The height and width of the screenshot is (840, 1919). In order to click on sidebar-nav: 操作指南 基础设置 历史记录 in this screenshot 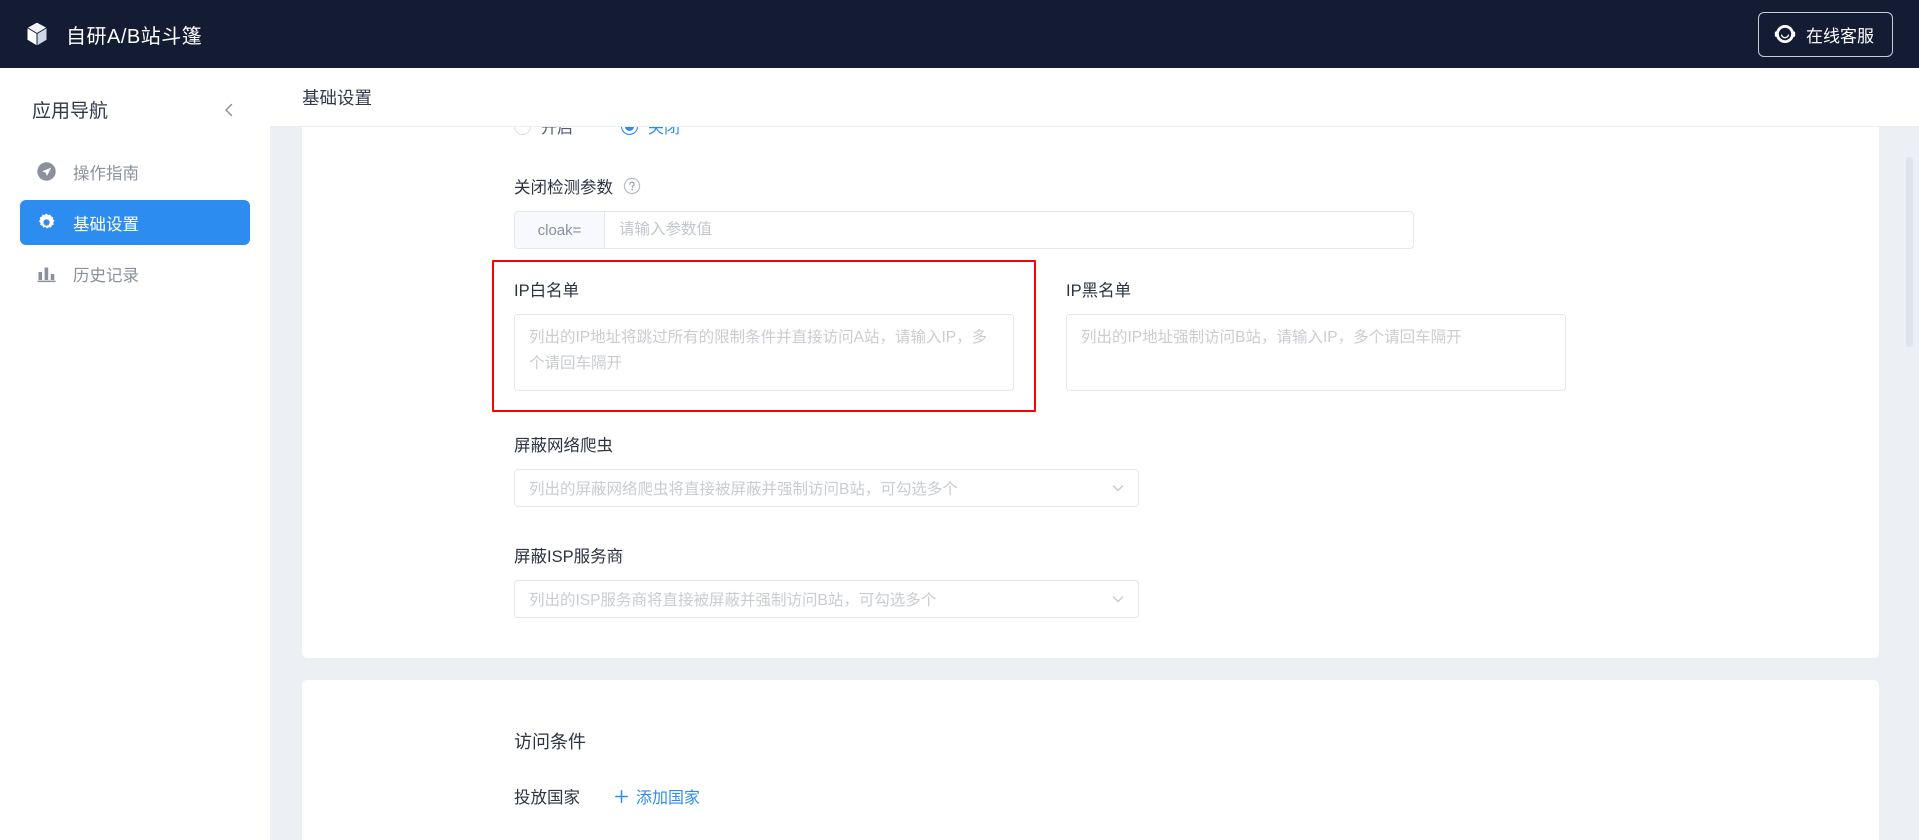, I will do `click(135, 222)`.